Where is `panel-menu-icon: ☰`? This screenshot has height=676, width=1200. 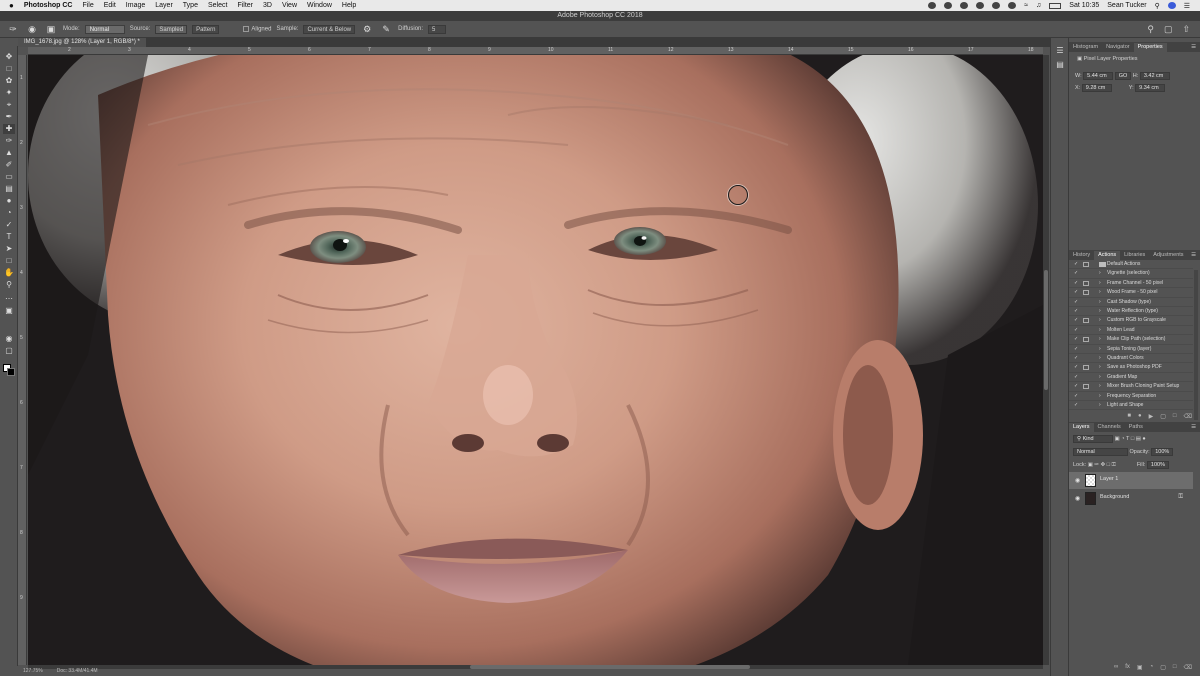
panel-menu-icon: ☰ is located at coordinates (1193, 47).